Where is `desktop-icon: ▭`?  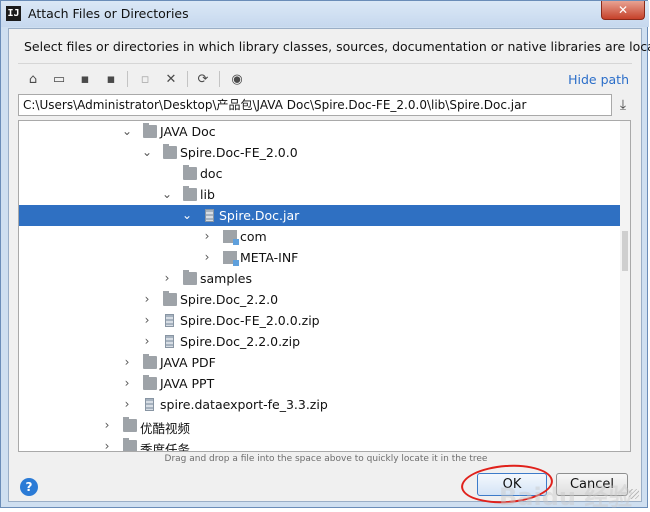
desktop-icon: ▭ is located at coordinates (59, 79).